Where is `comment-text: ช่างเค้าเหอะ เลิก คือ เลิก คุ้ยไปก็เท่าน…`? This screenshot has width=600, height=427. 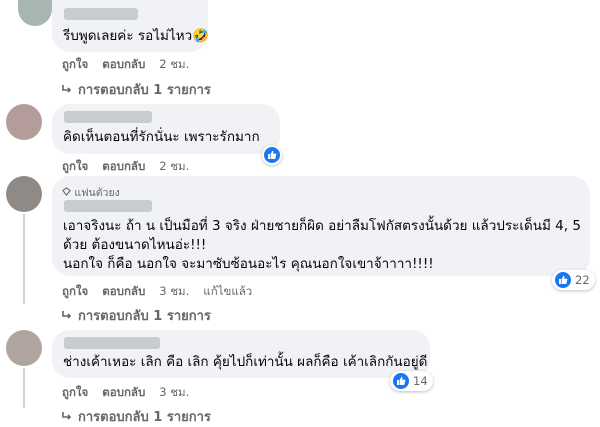 comment-text: ช่างเค้าเหอะ เลิก คือ เลิก คุ้ยไปก็เท่าน… is located at coordinates (245, 362).